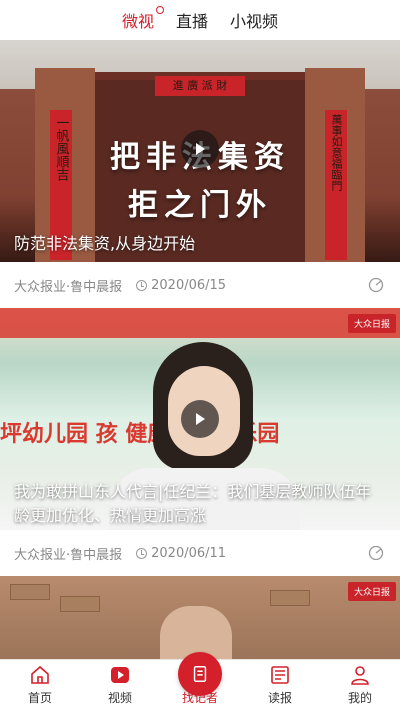 The height and width of the screenshot is (710, 400). I want to click on publish-date: 2020/06/15, so click(189, 285).